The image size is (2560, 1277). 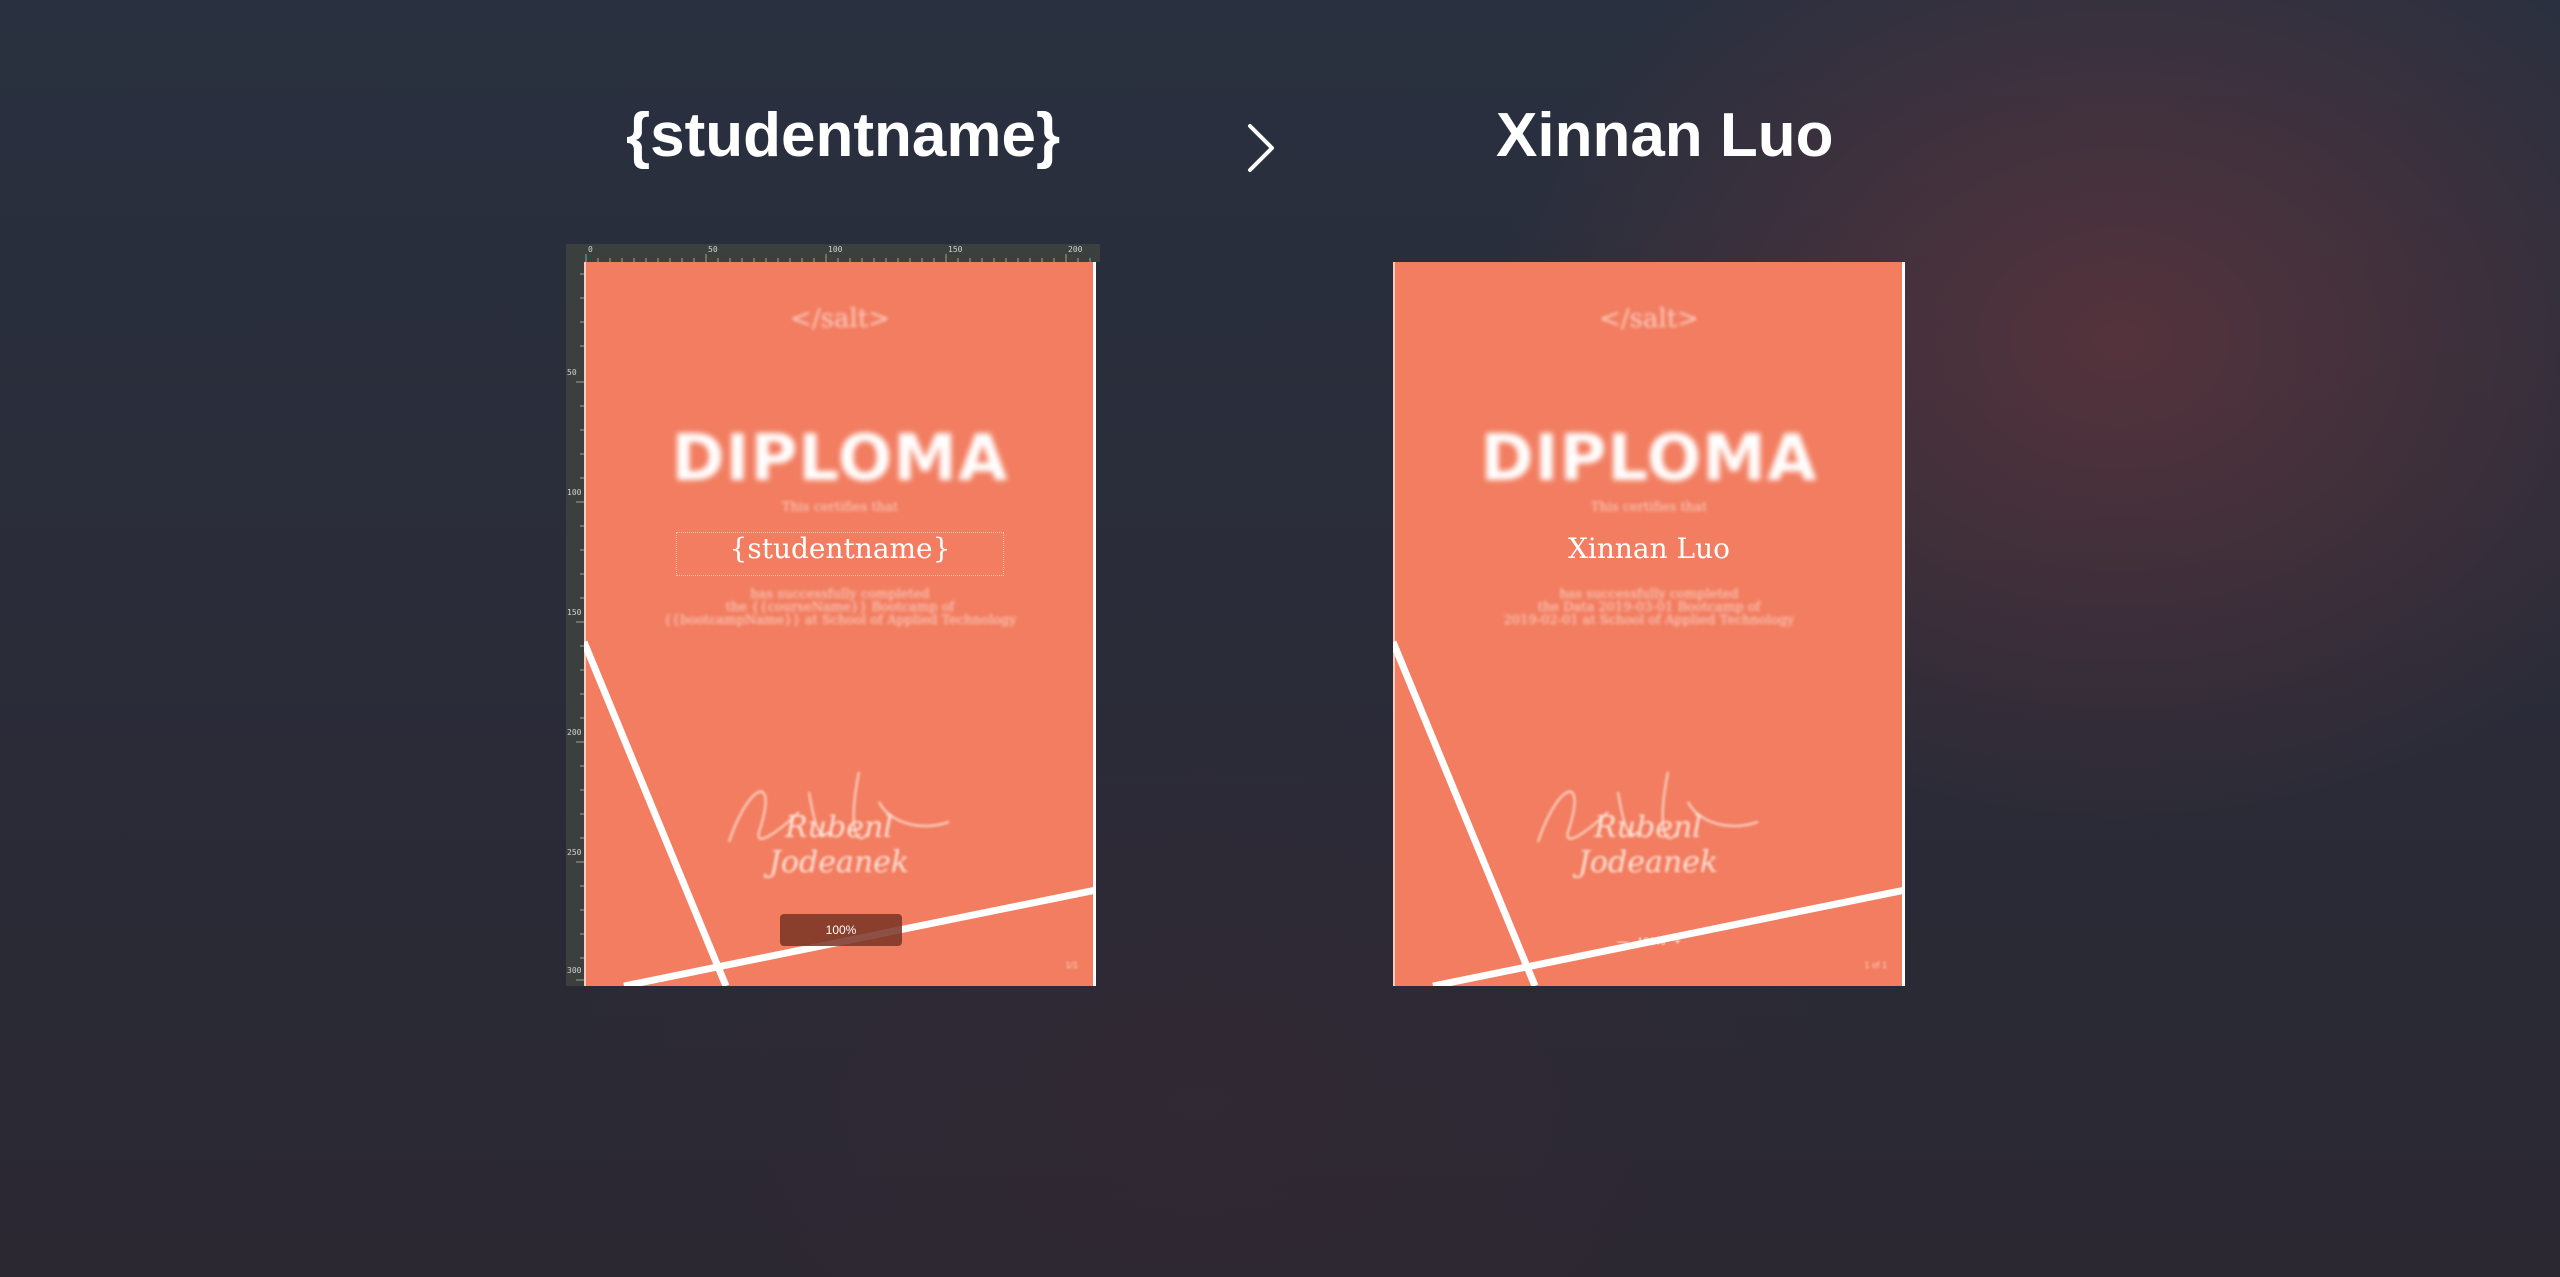 I want to click on student-name-placeholder: {studentname}, so click(x=840, y=548).